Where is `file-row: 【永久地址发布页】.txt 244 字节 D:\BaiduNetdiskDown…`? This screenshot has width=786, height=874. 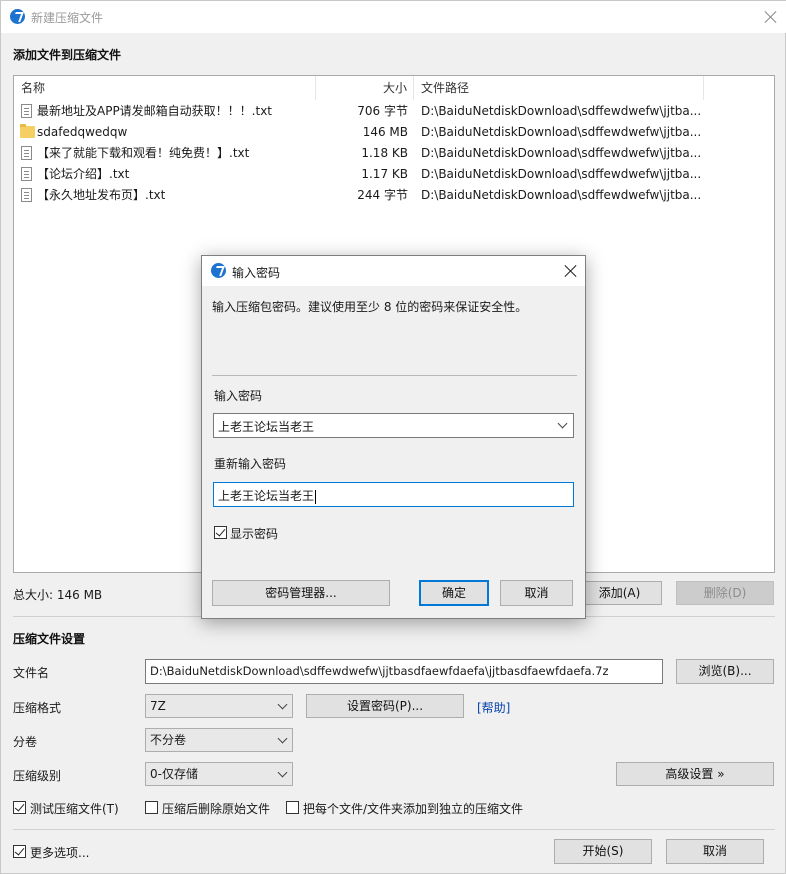
file-row: 【永久地址发布页】.txt 244 字节 D:\BaiduNetdiskDown… is located at coordinates (394, 195).